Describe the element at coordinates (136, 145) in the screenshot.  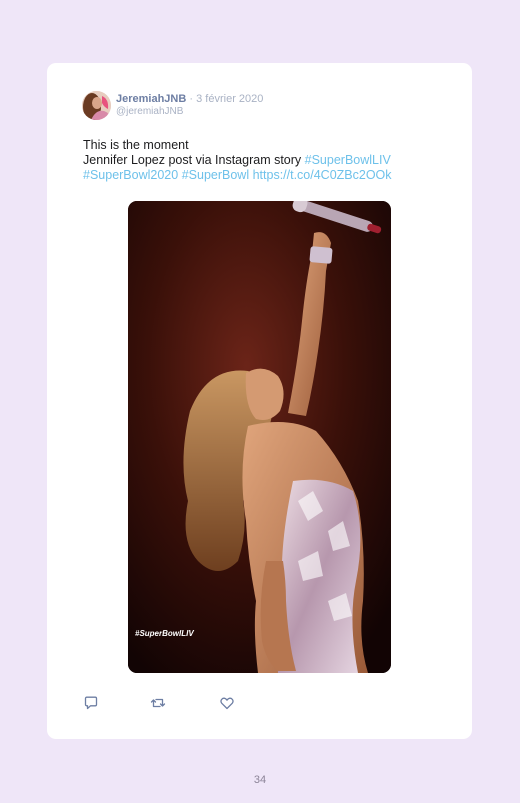
I see `tweet-text-line1: This is the moment` at that location.